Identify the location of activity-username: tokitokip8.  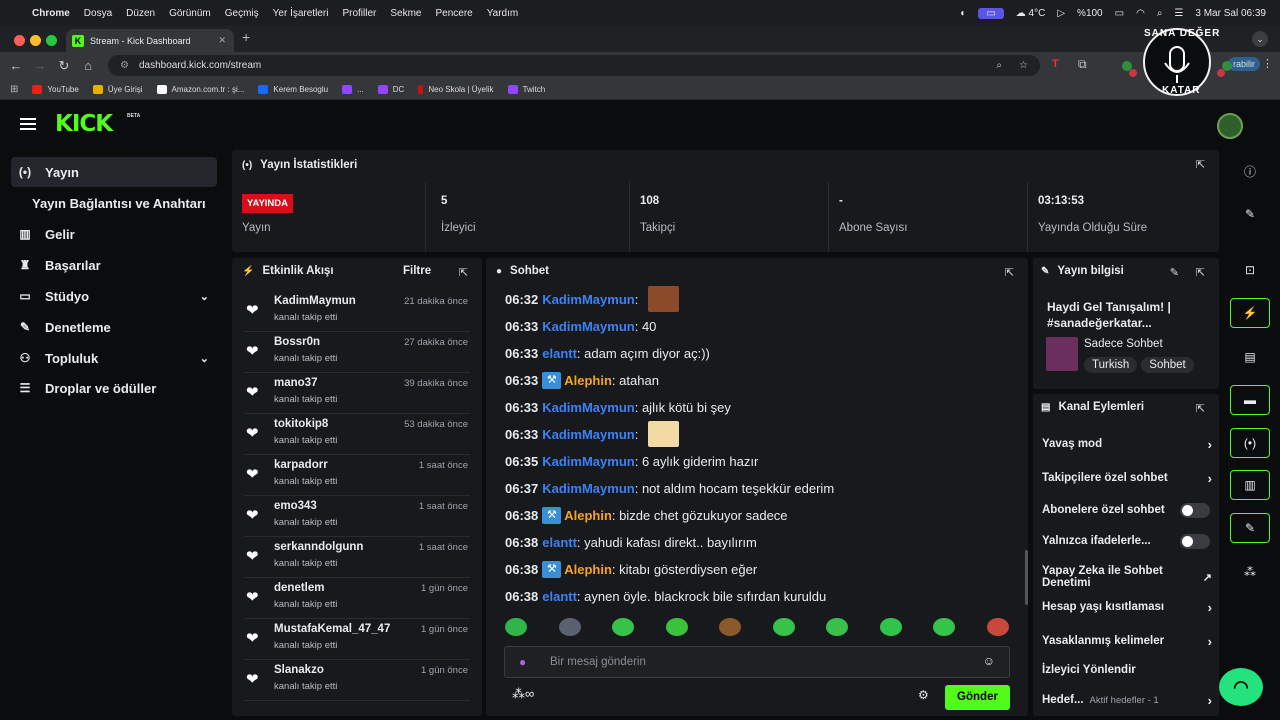
(301, 424).